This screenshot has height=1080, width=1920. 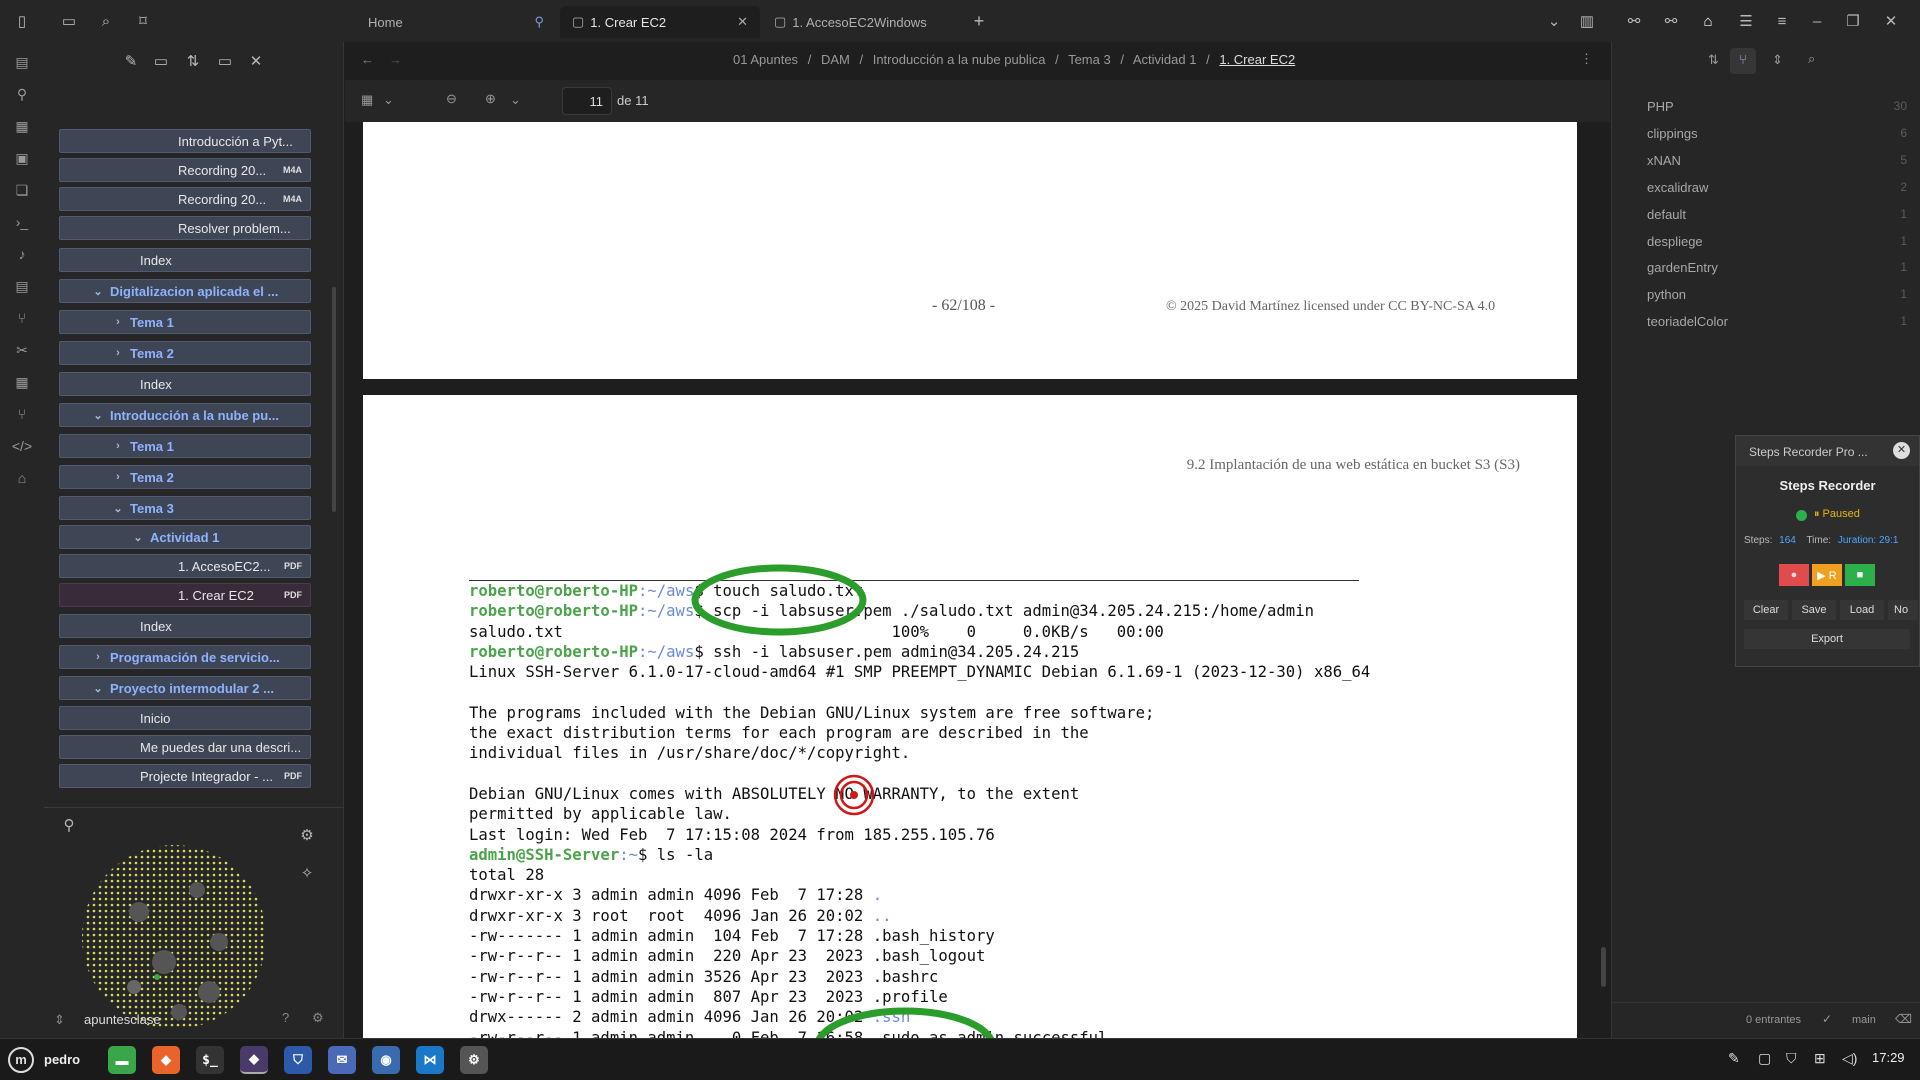 What do you see at coordinates (22, 190) in the screenshot?
I see `copy-icon: ❏` at bounding box center [22, 190].